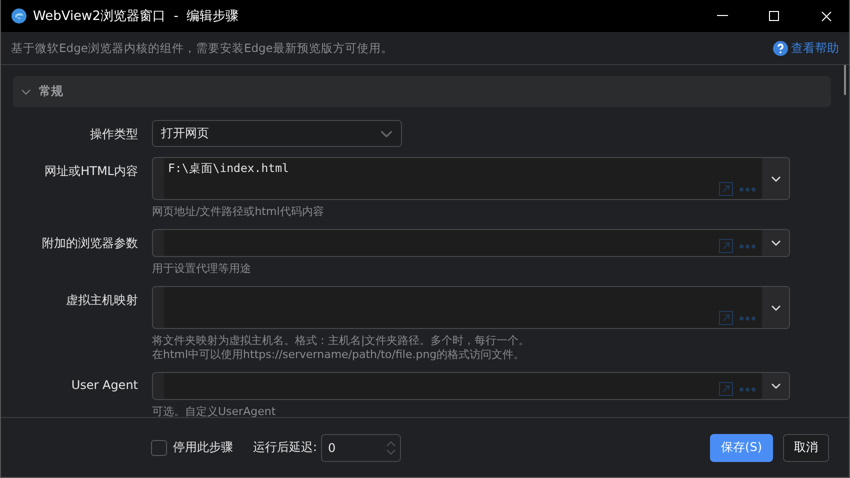 This screenshot has width=850, height=478. Describe the element at coordinates (339, 355) in the screenshot. I see `hint-text: 在html中可以使用https://servername/path/to/file.png的格式访问文件。` at that location.